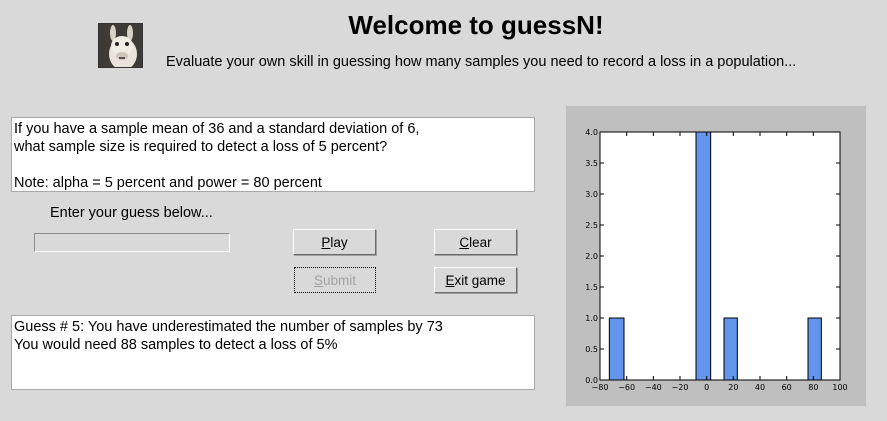 This screenshot has width=887, height=421. Describe the element at coordinates (813, 387) in the screenshot. I see `x-tick-label: 80` at that location.